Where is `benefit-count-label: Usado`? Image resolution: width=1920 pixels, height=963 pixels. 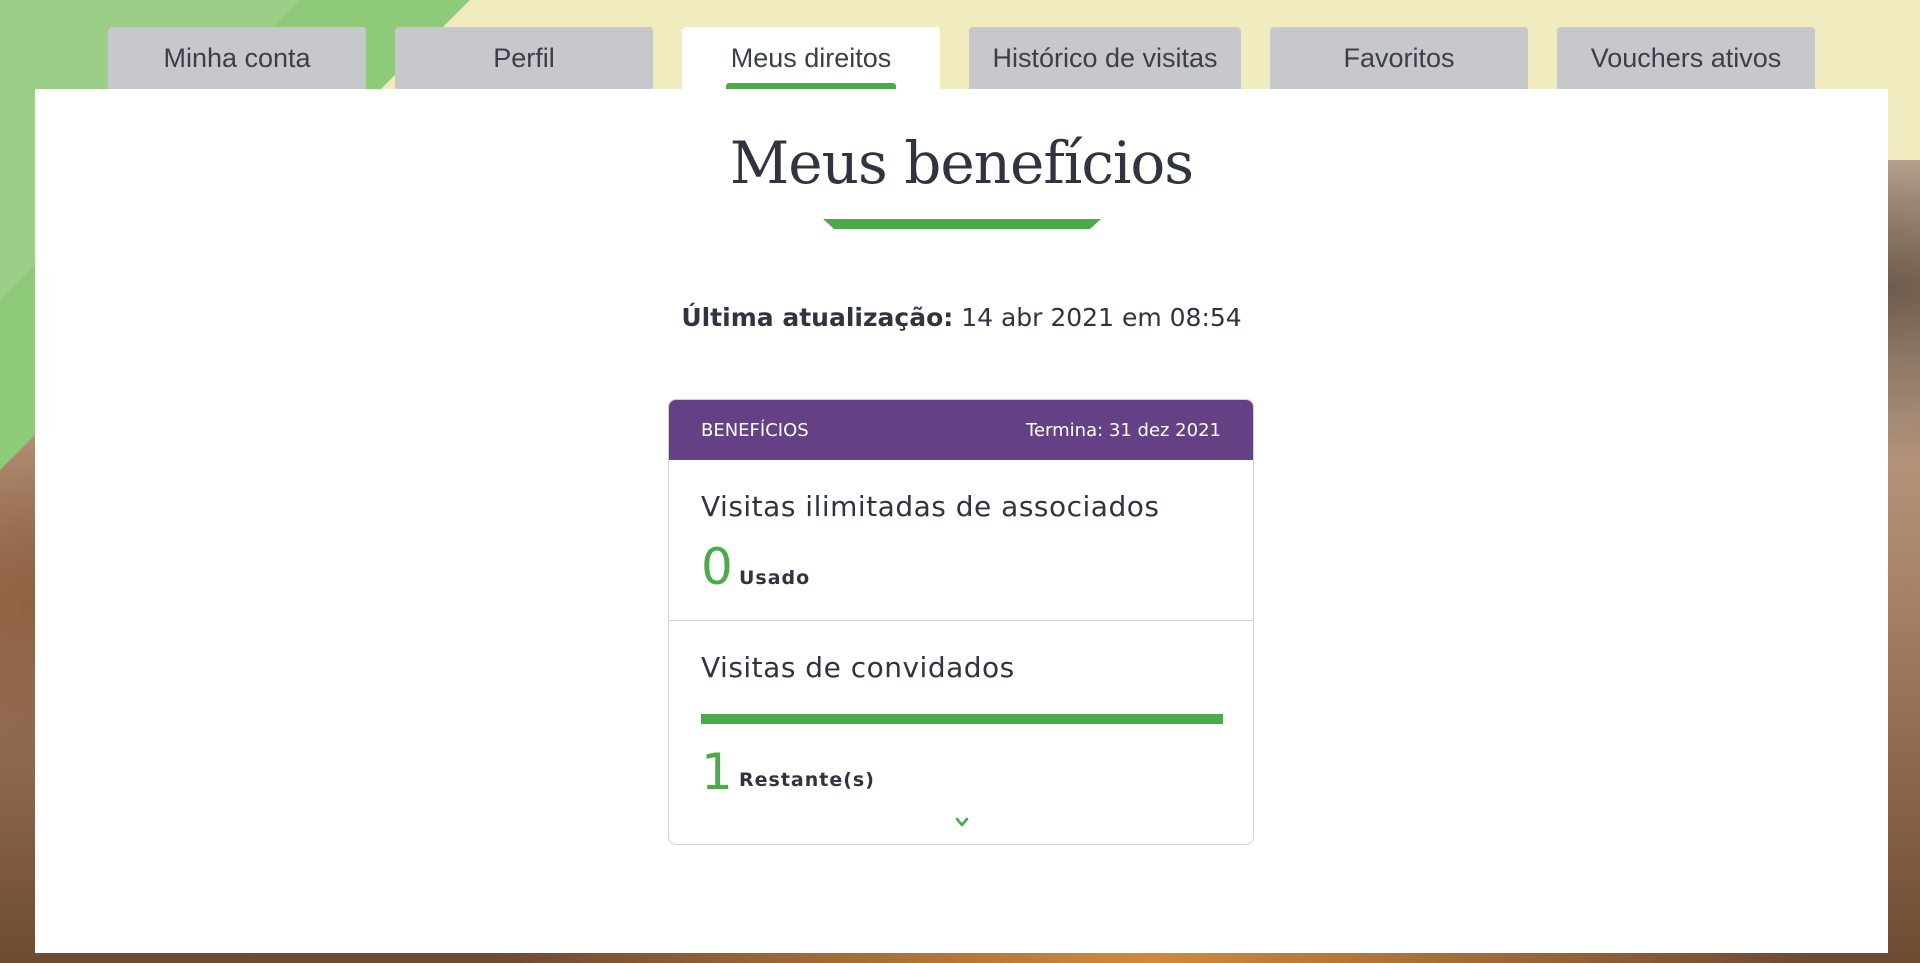
benefit-count-label: Usado is located at coordinates (775, 578).